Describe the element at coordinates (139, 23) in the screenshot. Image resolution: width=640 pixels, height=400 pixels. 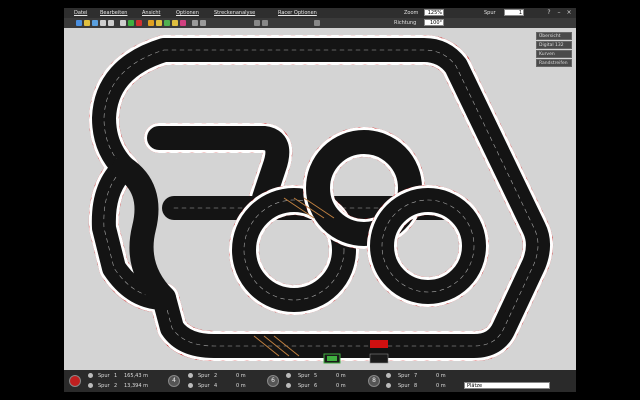
I see `delete-icon` at that location.